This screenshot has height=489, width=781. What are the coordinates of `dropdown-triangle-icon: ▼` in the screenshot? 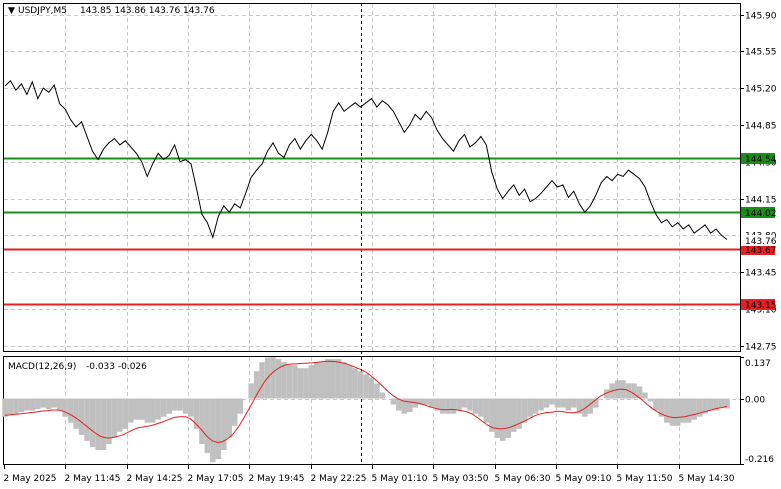 It's located at (11, 11).